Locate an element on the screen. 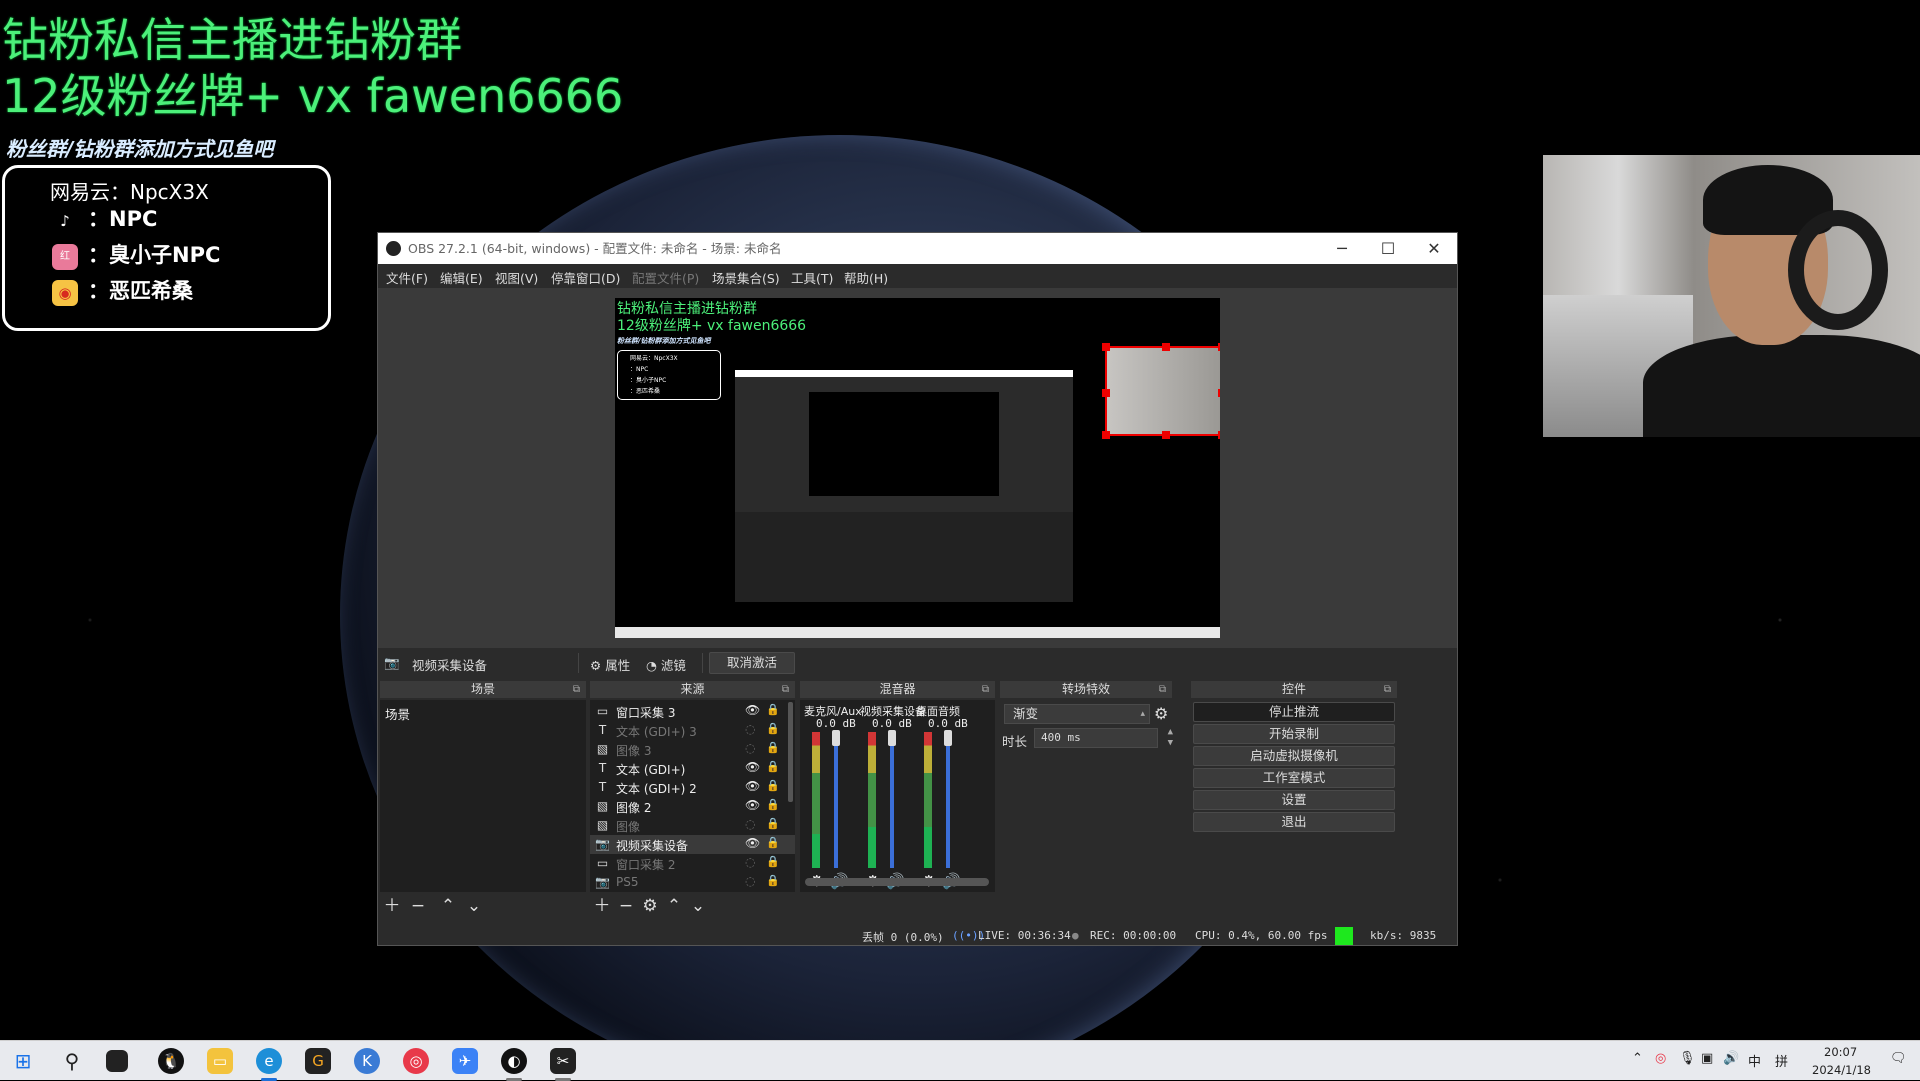 The width and height of the screenshot is (1920, 1081). filters-button: ◔ 滤镜 is located at coordinates (666, 664).